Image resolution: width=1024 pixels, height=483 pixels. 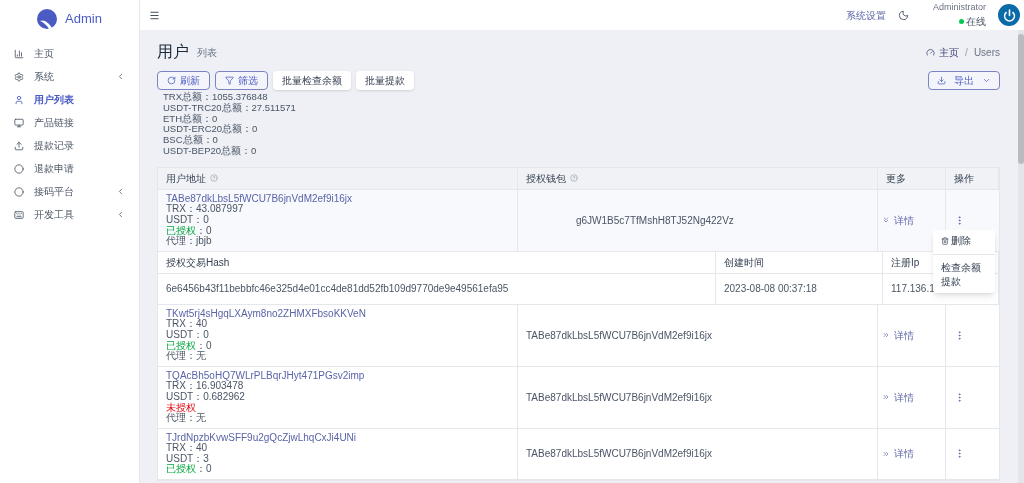 I want to click on sidebar-item: 产品链接, so click(x=69, y=122).